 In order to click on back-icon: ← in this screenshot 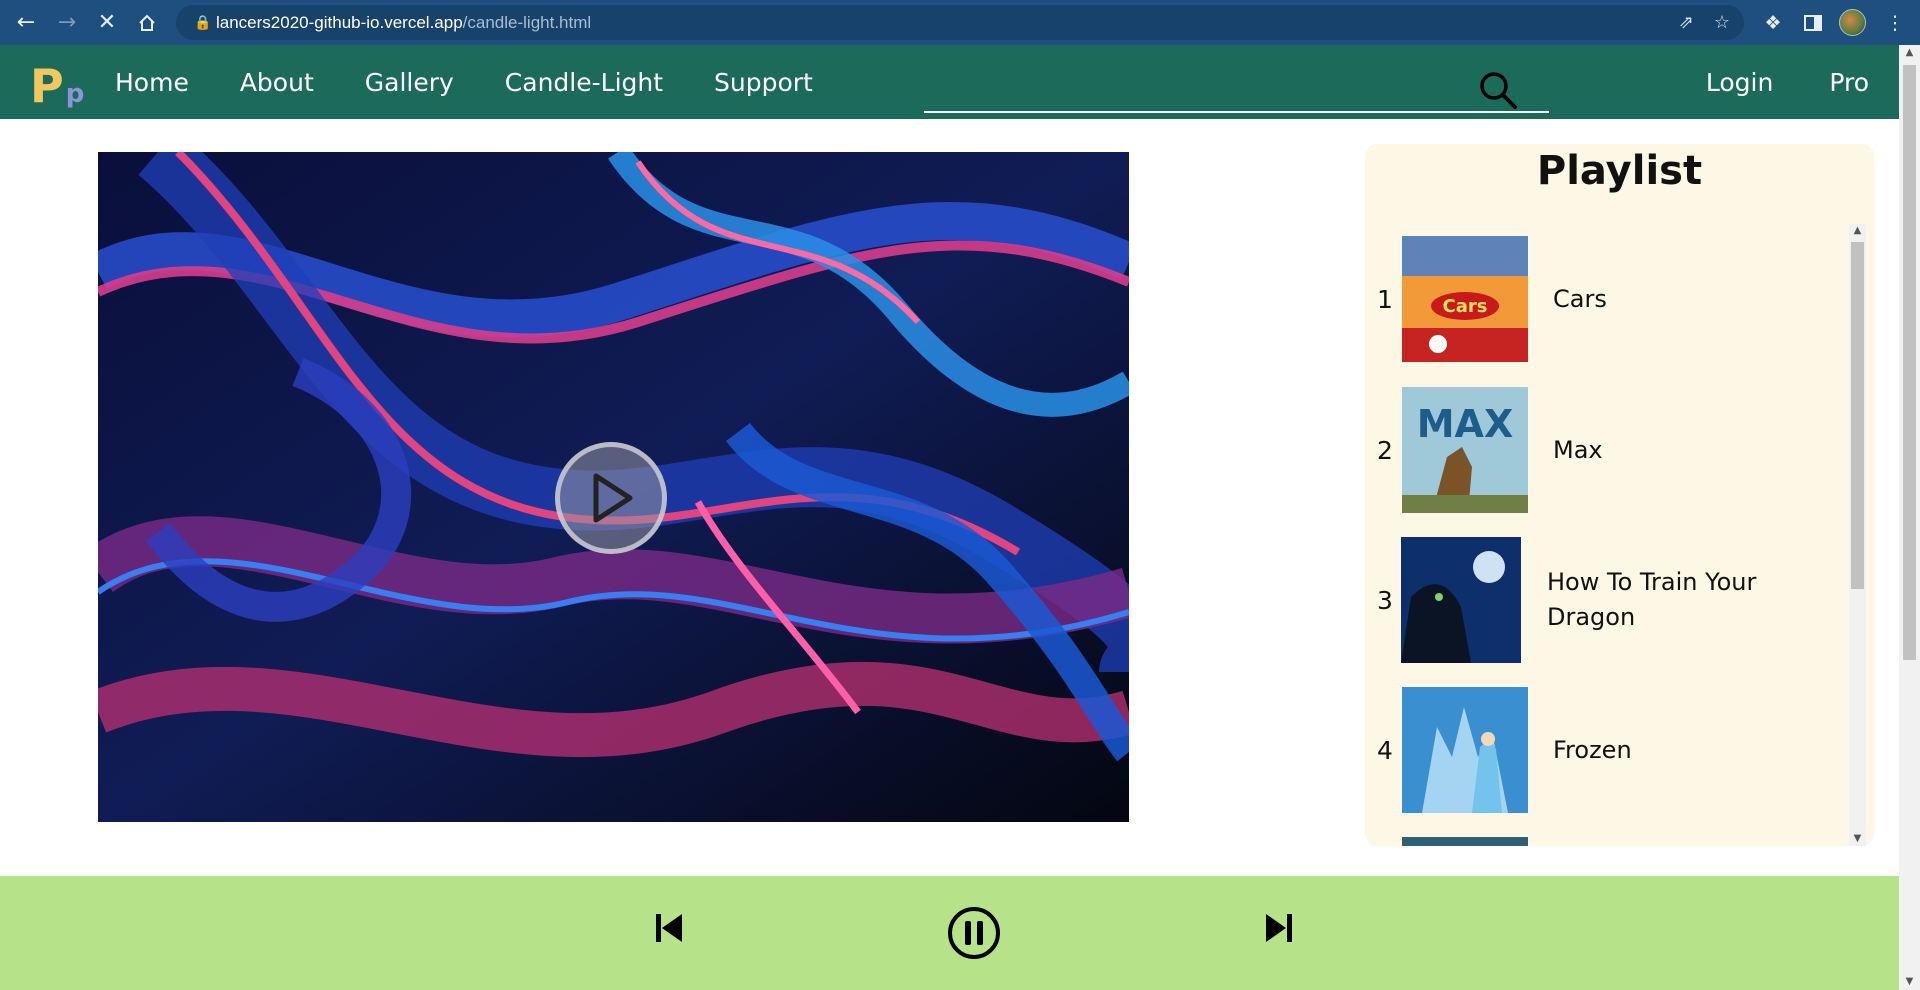, I will do `click(26, 22)`.